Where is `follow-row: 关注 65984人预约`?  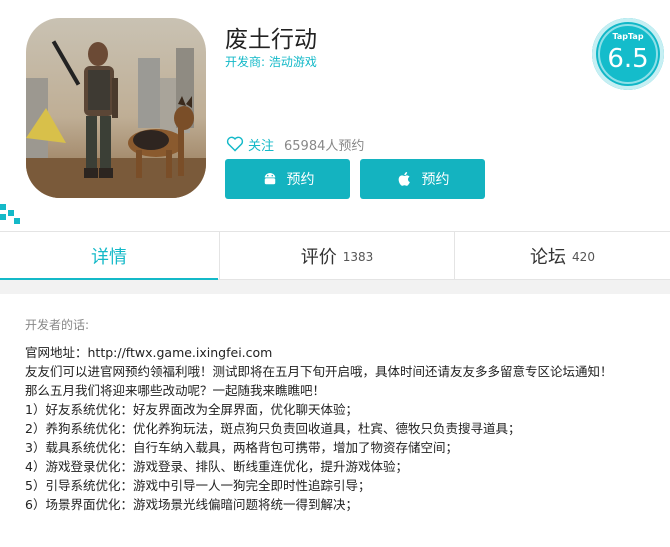 follow-row: 关注 65984人预约 is located at coordinates (295, 144).